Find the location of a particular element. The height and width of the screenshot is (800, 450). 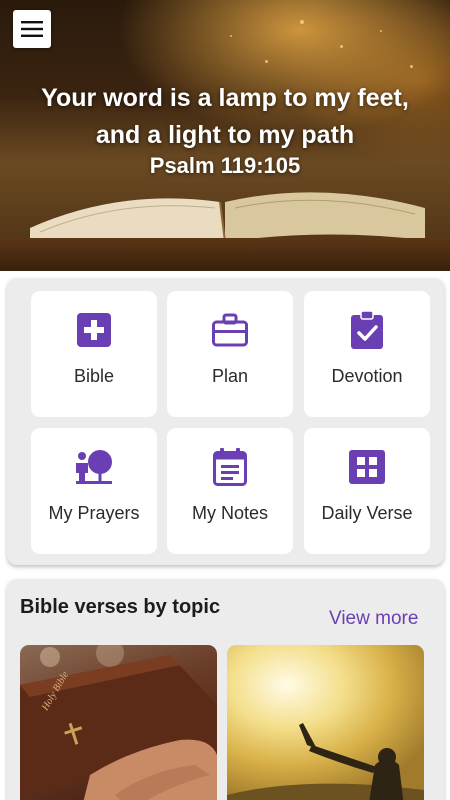

plan-tile: Plan is located at coordinates (230, 354).